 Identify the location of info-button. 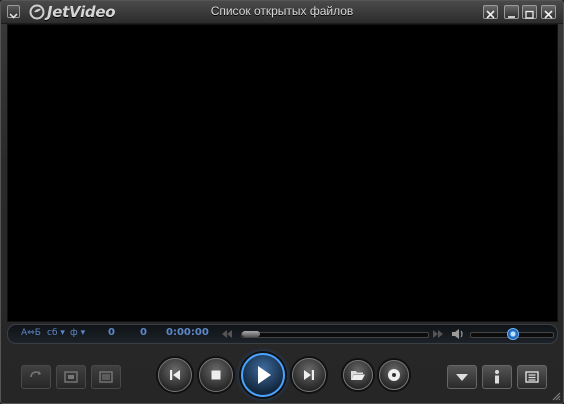
(497, 377).